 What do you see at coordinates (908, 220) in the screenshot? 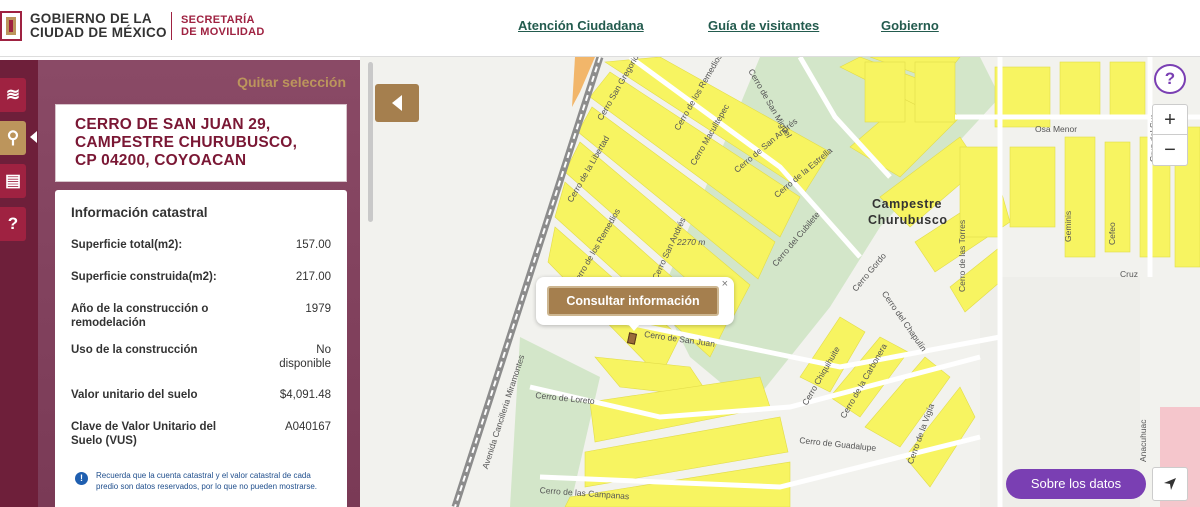
I see `area-label: Churubusco` at bounding box center [908, 220].